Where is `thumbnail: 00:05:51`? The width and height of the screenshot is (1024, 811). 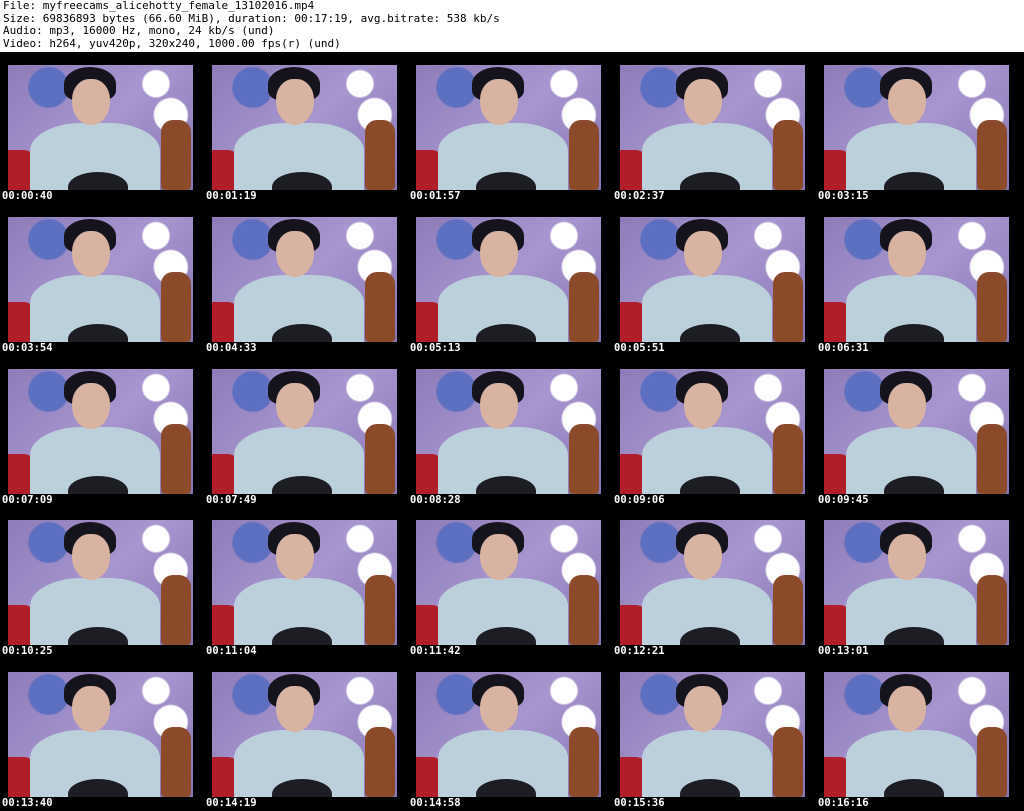
thumbnail: 00:05:51 is located at coordinates (714, 279).